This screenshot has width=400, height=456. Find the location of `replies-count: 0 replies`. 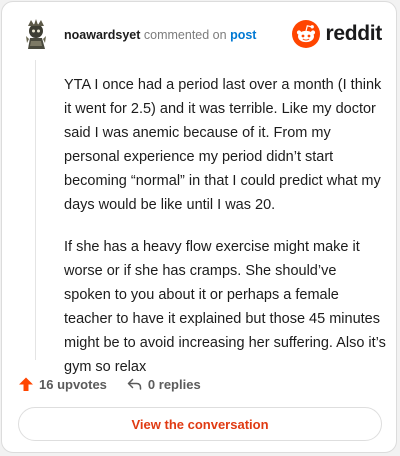

replies-count: 0 replies is located at coordinates (174, 384).